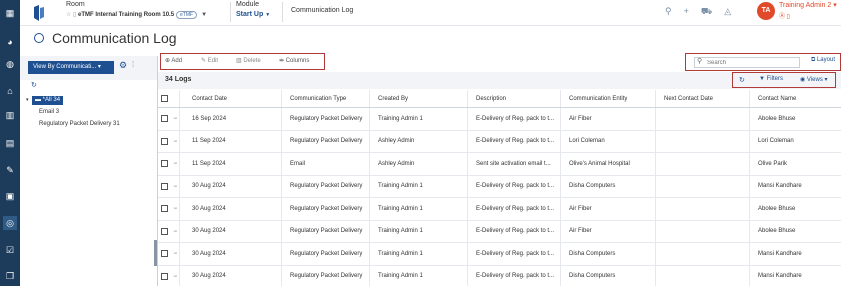 The image size is (841, 286). I want to click on collapse-handle: ⁞, so click(133, 64).